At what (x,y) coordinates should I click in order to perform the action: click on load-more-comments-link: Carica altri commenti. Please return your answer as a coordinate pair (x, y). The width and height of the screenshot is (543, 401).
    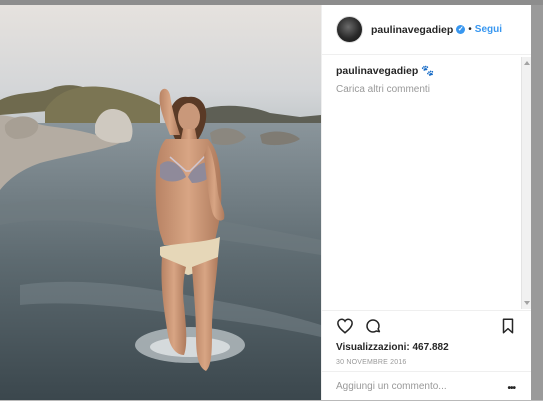
    Looking at the image, I should click on (426, 89).